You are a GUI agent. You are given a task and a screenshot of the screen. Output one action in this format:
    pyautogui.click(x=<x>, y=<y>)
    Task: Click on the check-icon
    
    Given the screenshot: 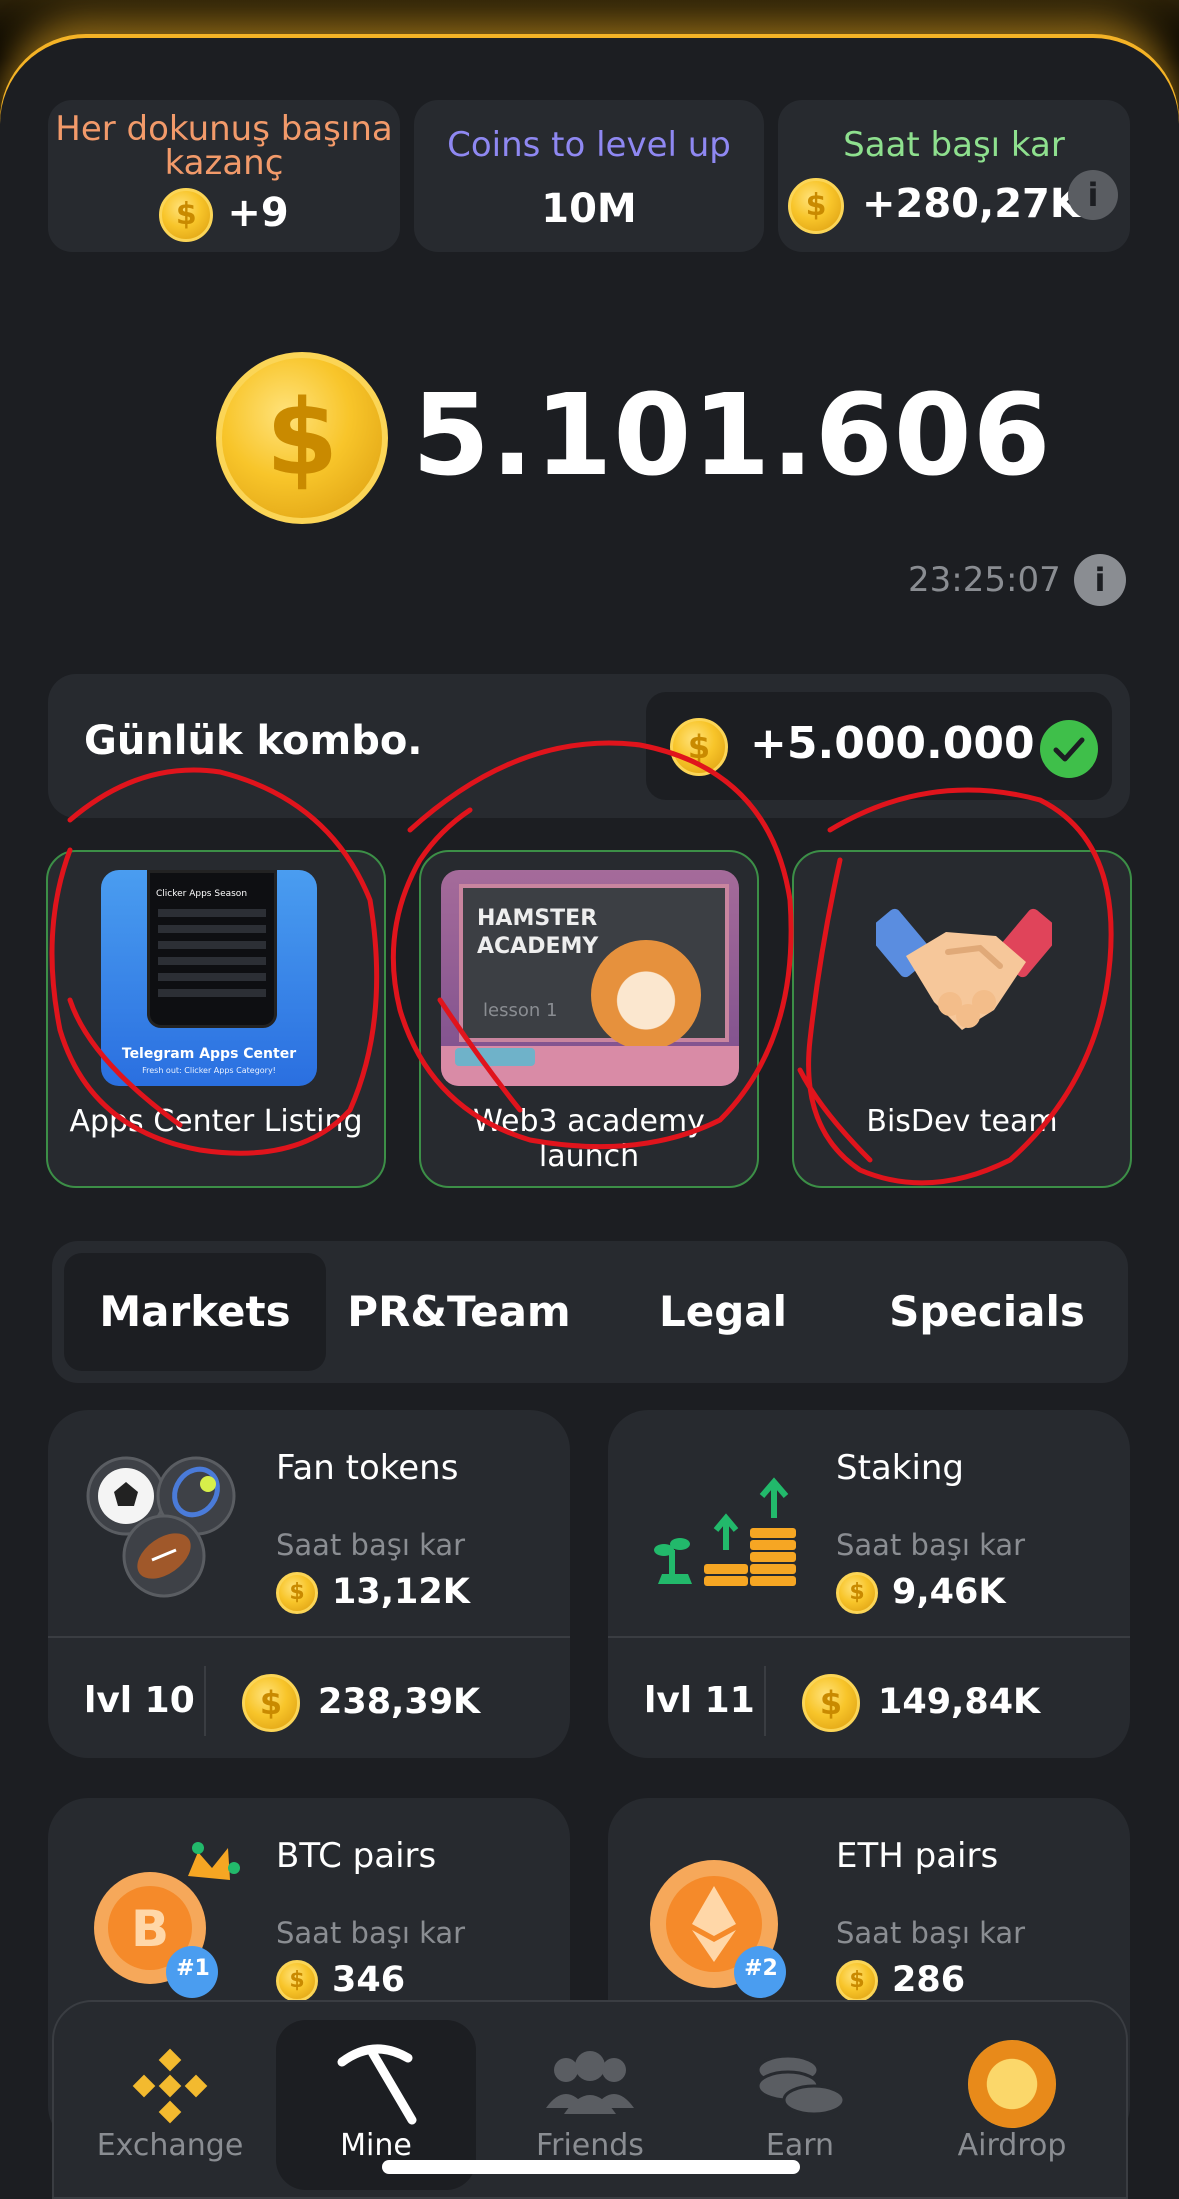 What is the action you would take?
    pyautogui.click(x=1069, y=749)
    